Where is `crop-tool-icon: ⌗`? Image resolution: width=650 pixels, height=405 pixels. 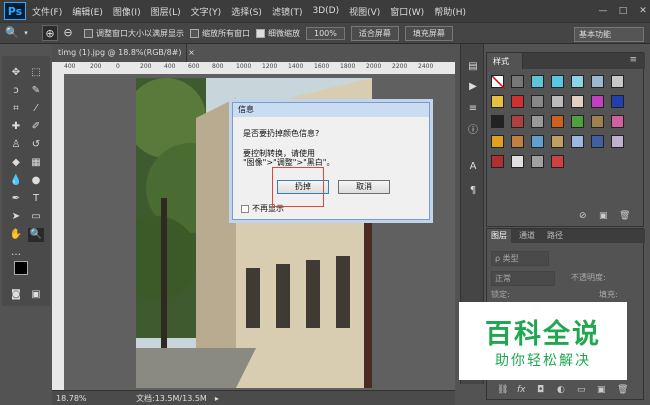
crop-tool-icon: ⌗ is located at coordinates (16, 109).